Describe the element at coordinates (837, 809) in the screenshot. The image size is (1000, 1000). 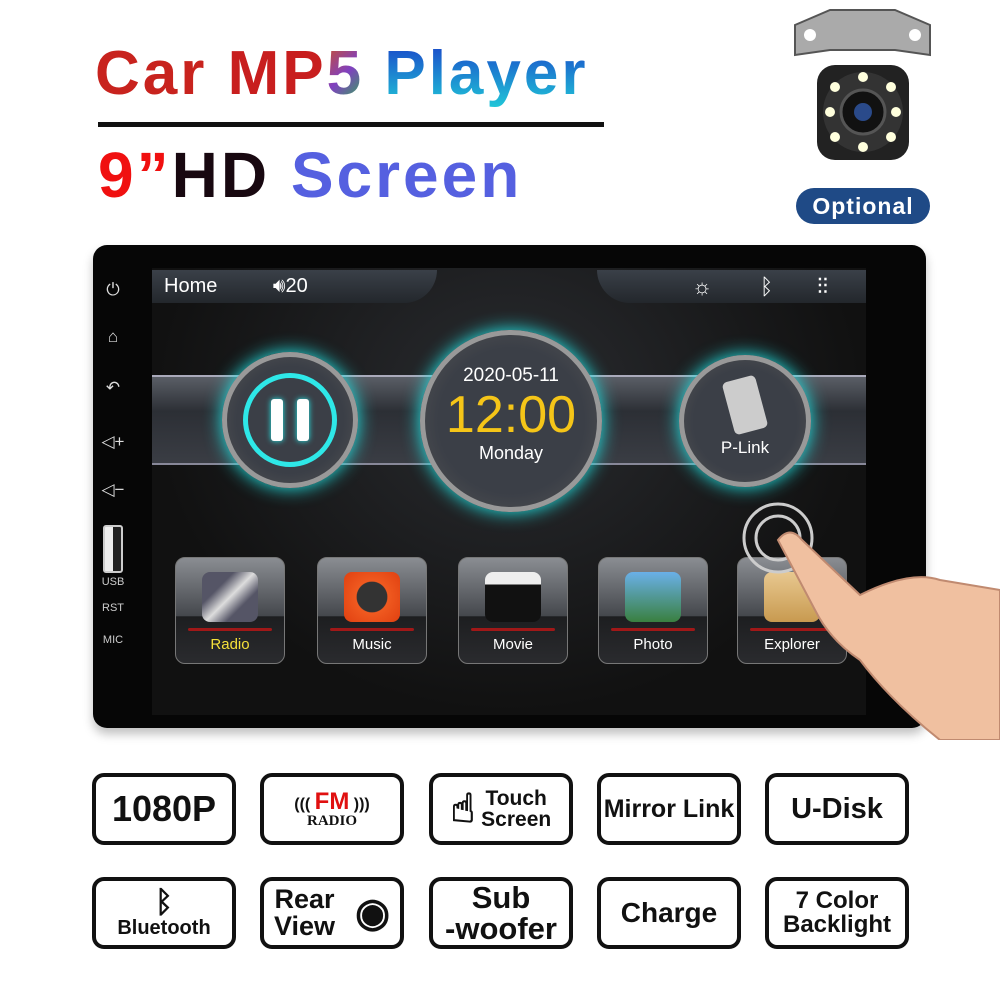
I see `feature-u-disk: U-Disk` at that location.